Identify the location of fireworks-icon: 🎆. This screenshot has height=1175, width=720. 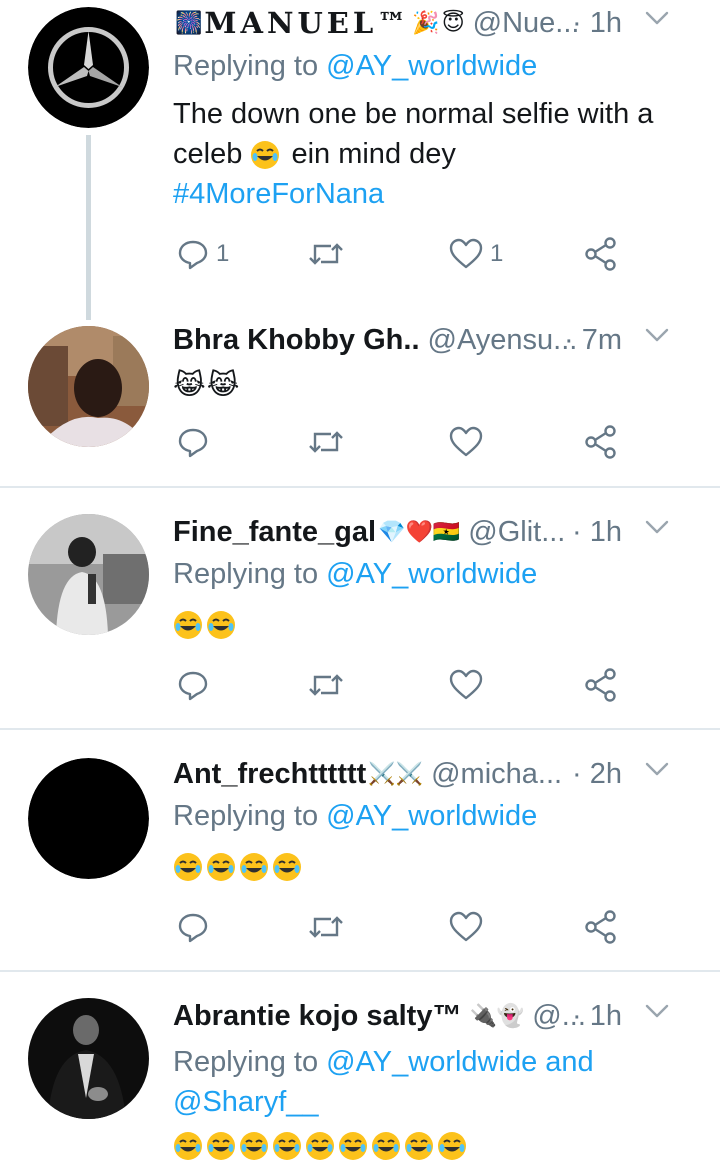
(189, 22).